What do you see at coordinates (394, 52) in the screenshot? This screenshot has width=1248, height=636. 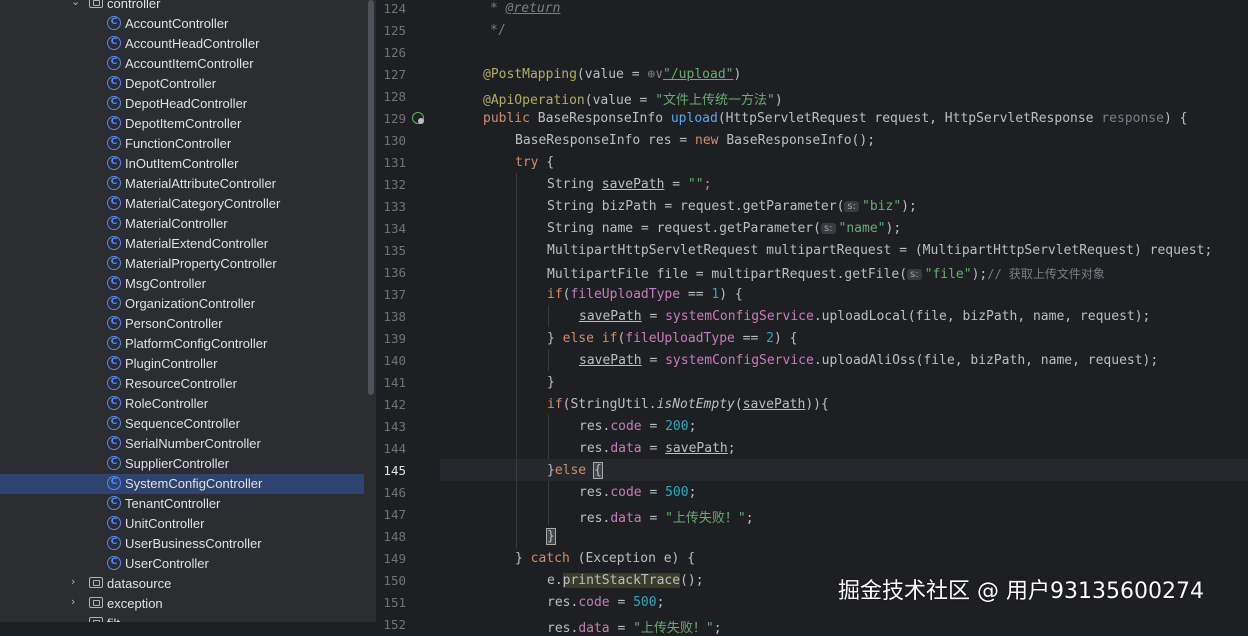 I see `line-number: 126` at bounding box center [394, 52].